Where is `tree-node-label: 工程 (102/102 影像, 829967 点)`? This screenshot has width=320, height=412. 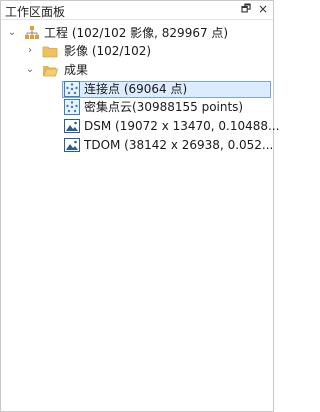 tree-node-label: 工程 (102/102 影像, 829967 点) is located at coordinates (136, 33).